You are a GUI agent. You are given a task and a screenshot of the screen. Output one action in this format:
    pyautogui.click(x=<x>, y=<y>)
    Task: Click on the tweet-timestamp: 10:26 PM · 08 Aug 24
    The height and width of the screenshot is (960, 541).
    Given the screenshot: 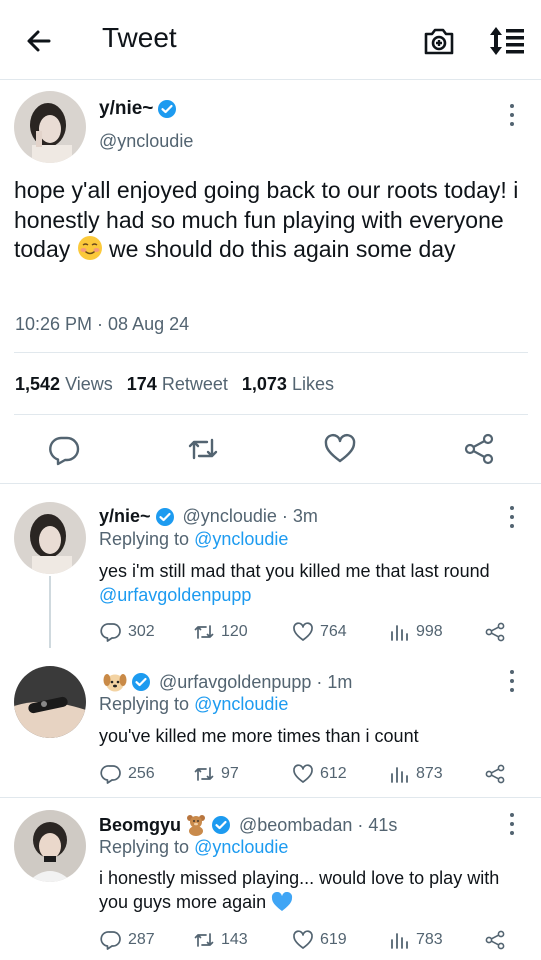 What is the action you would take?
    pyautogui.click(x=102, y=324)
    